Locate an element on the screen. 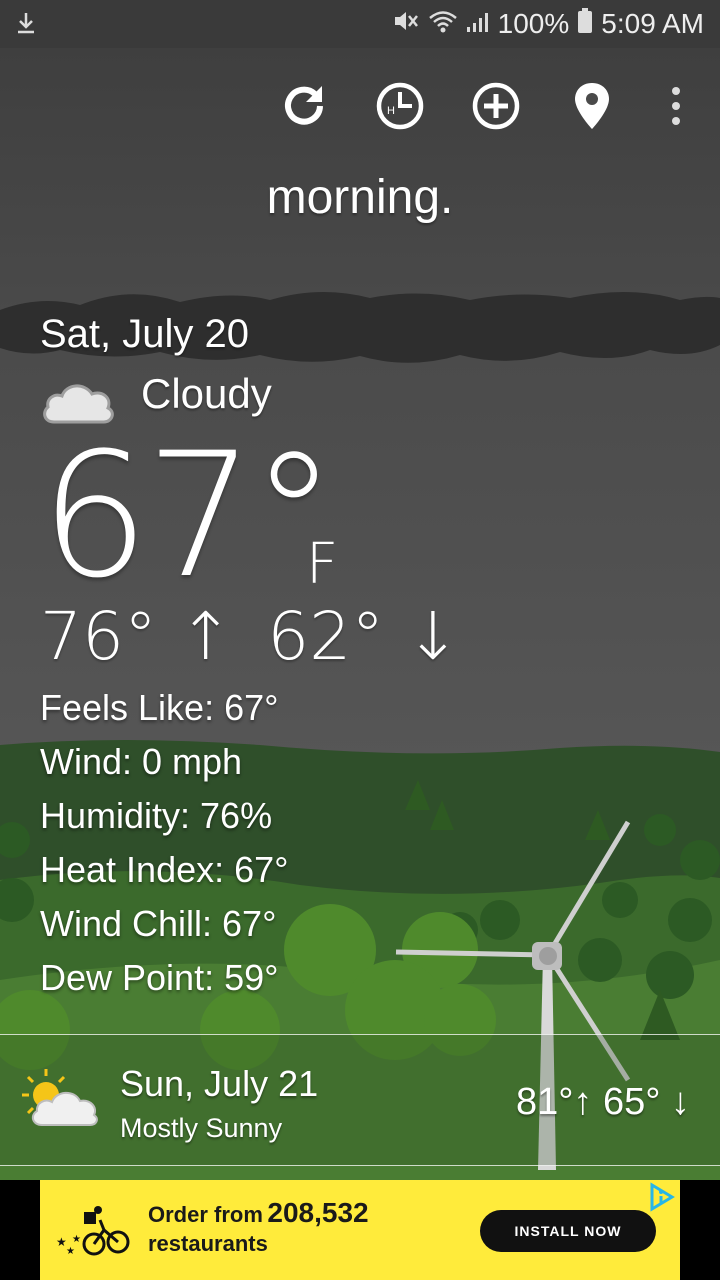  partly-sunny-icon is located at coordinates (60, 1100).